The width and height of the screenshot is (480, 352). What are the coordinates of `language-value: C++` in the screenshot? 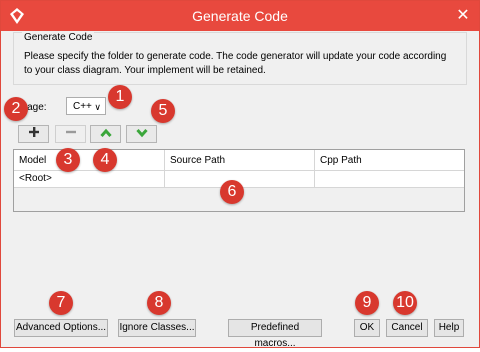 It's located at (82, 106).